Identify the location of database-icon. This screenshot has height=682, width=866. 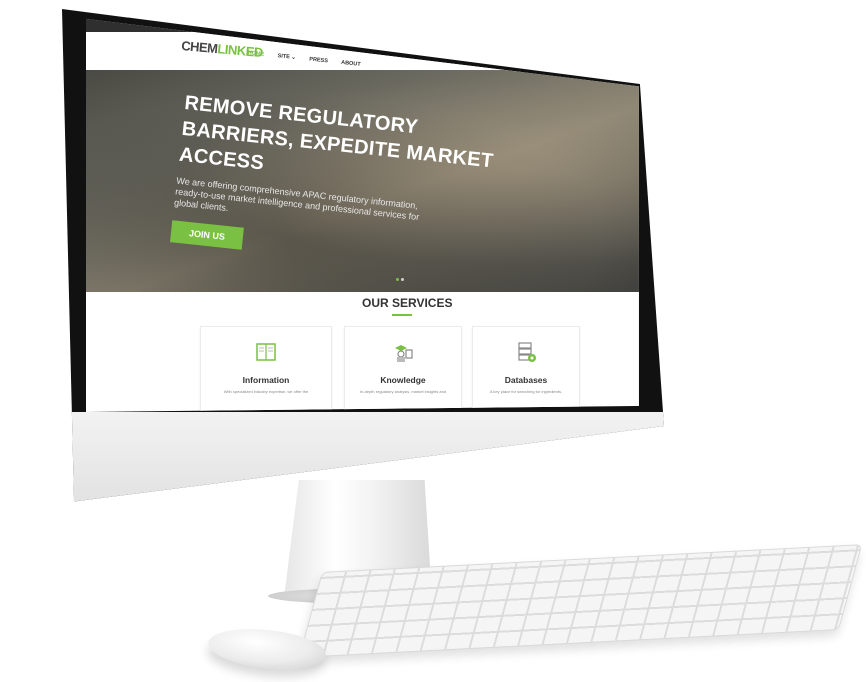
(527, 352).